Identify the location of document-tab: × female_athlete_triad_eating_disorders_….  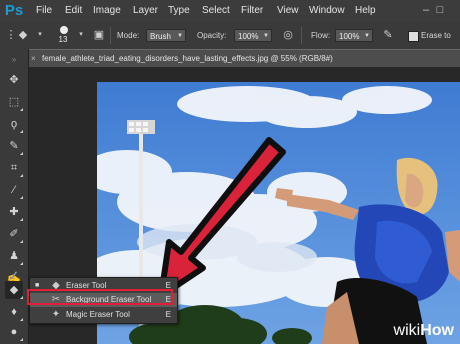
(244, 58).